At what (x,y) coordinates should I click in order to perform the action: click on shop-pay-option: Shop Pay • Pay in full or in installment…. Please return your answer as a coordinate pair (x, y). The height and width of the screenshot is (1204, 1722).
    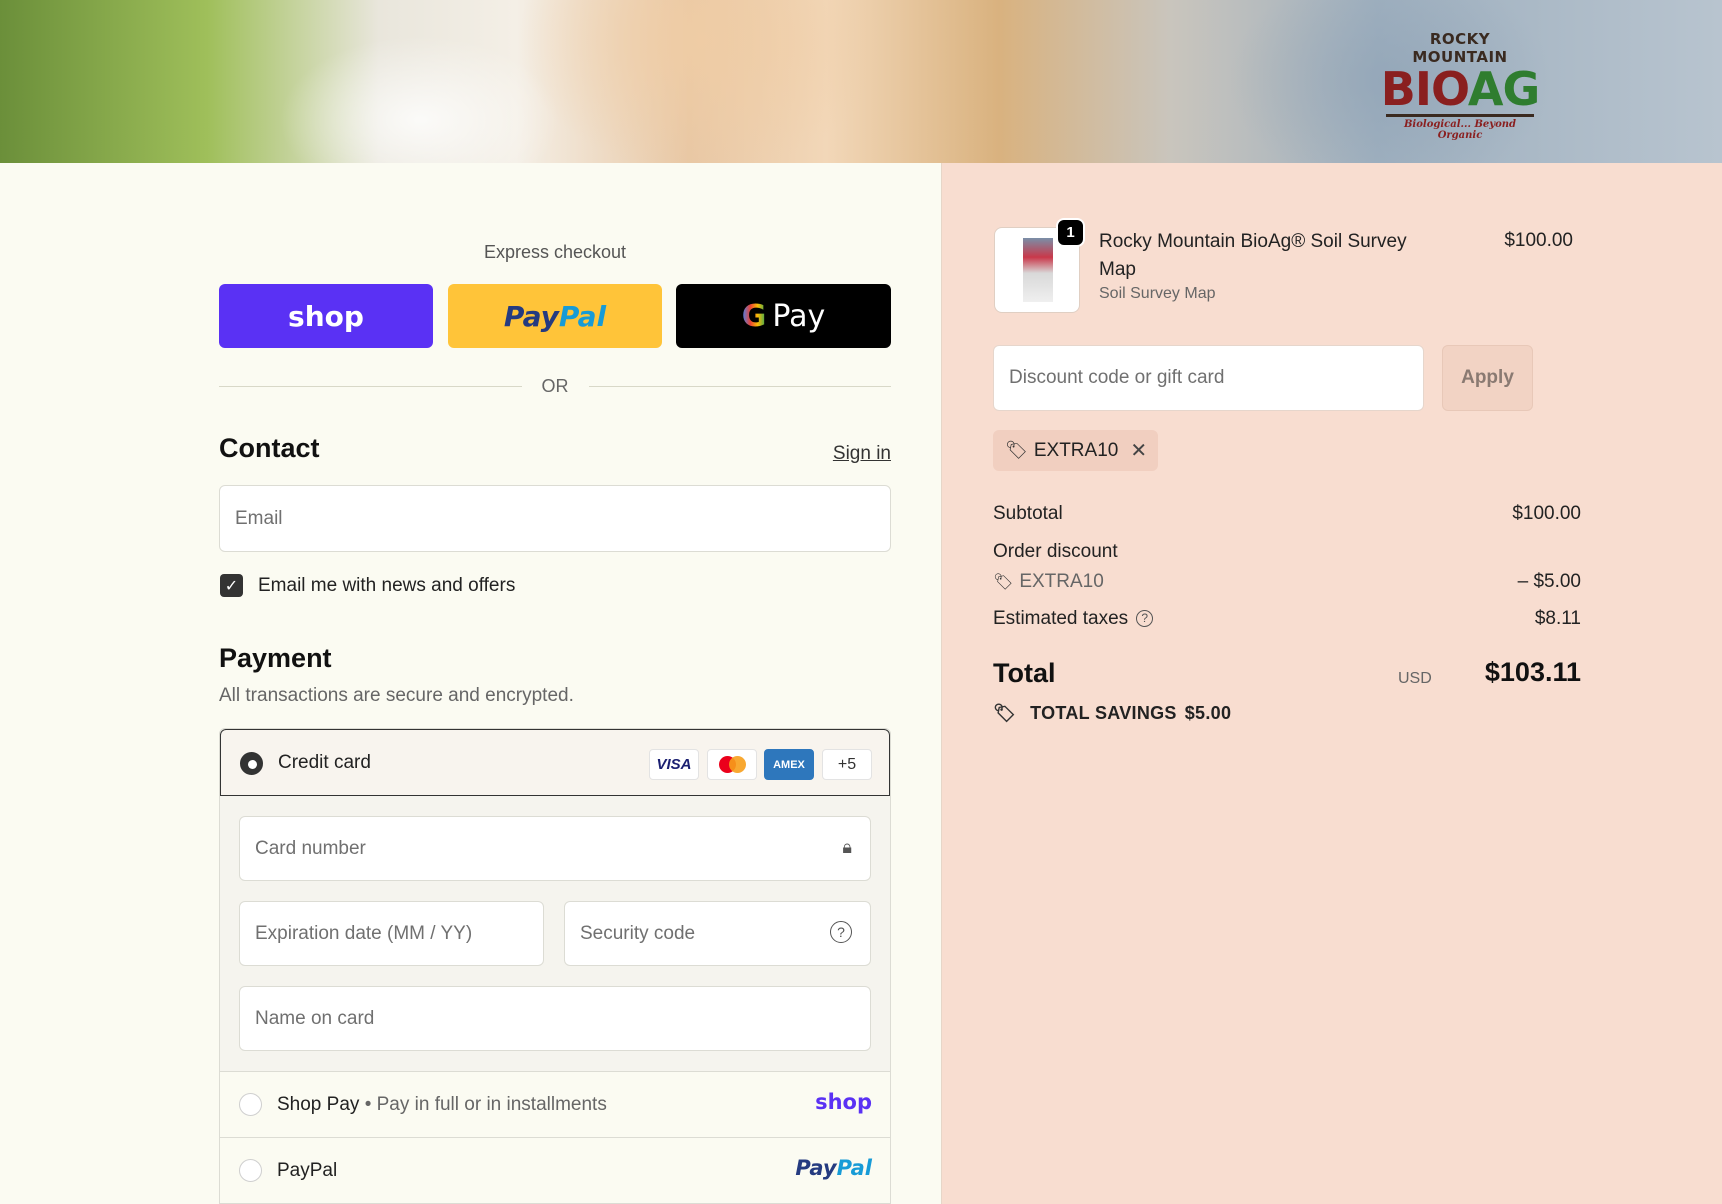
    Looking at the image, I should click on (555, 1104).